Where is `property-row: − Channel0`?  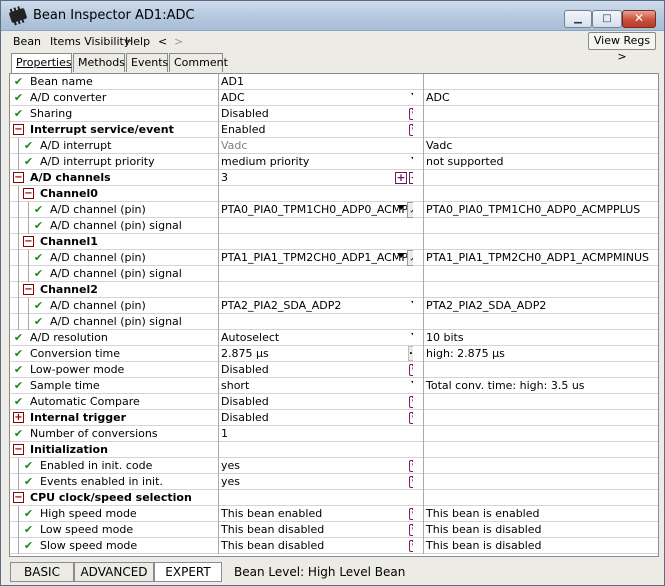 property-row: − Channel0 is located at coordinates (334, 194).